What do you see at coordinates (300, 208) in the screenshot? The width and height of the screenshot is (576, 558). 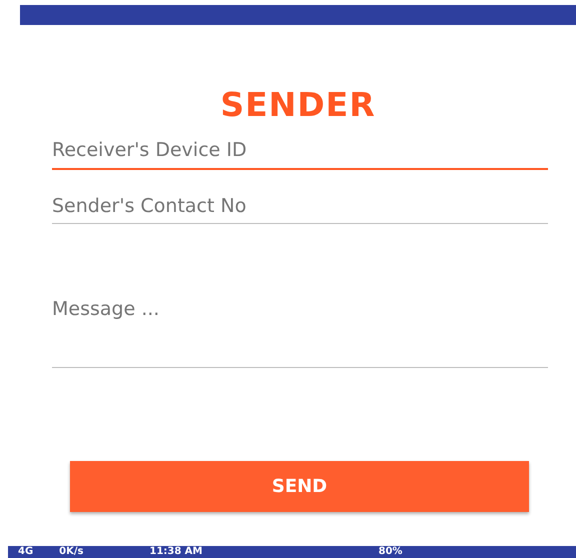 I see `text-field: Sender's Contact No` at bounding box center [300, 208].